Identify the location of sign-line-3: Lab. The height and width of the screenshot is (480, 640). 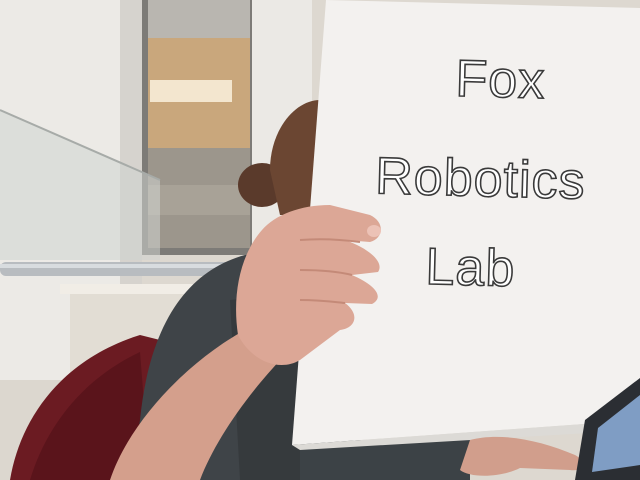
(470, 268).